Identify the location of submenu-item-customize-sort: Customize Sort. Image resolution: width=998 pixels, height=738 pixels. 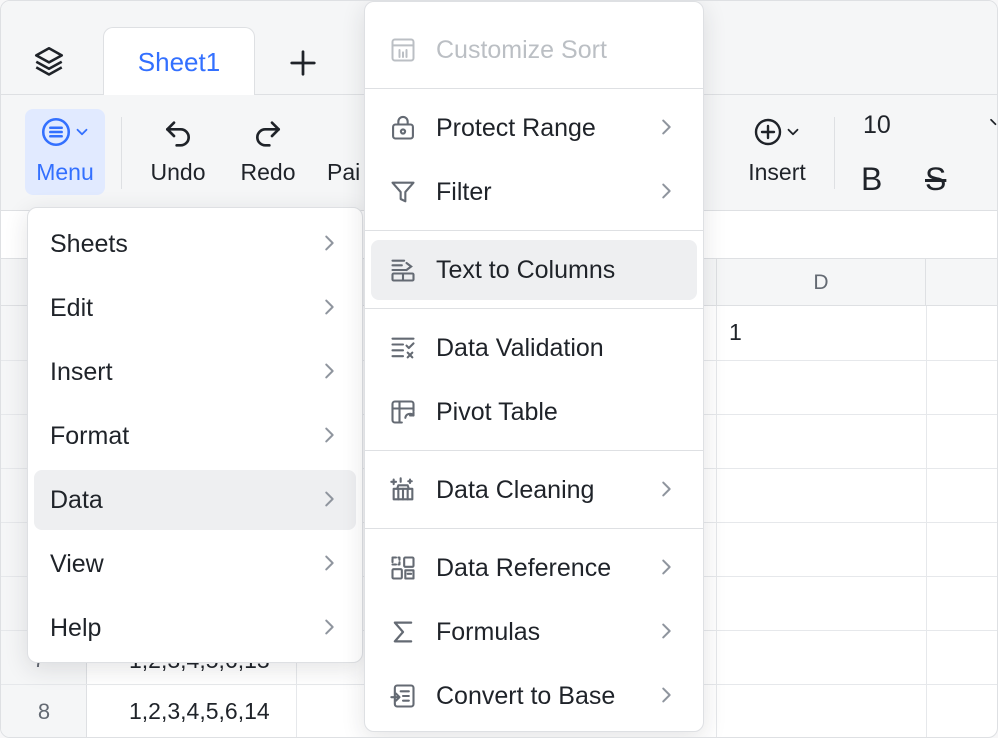
(534, 50).